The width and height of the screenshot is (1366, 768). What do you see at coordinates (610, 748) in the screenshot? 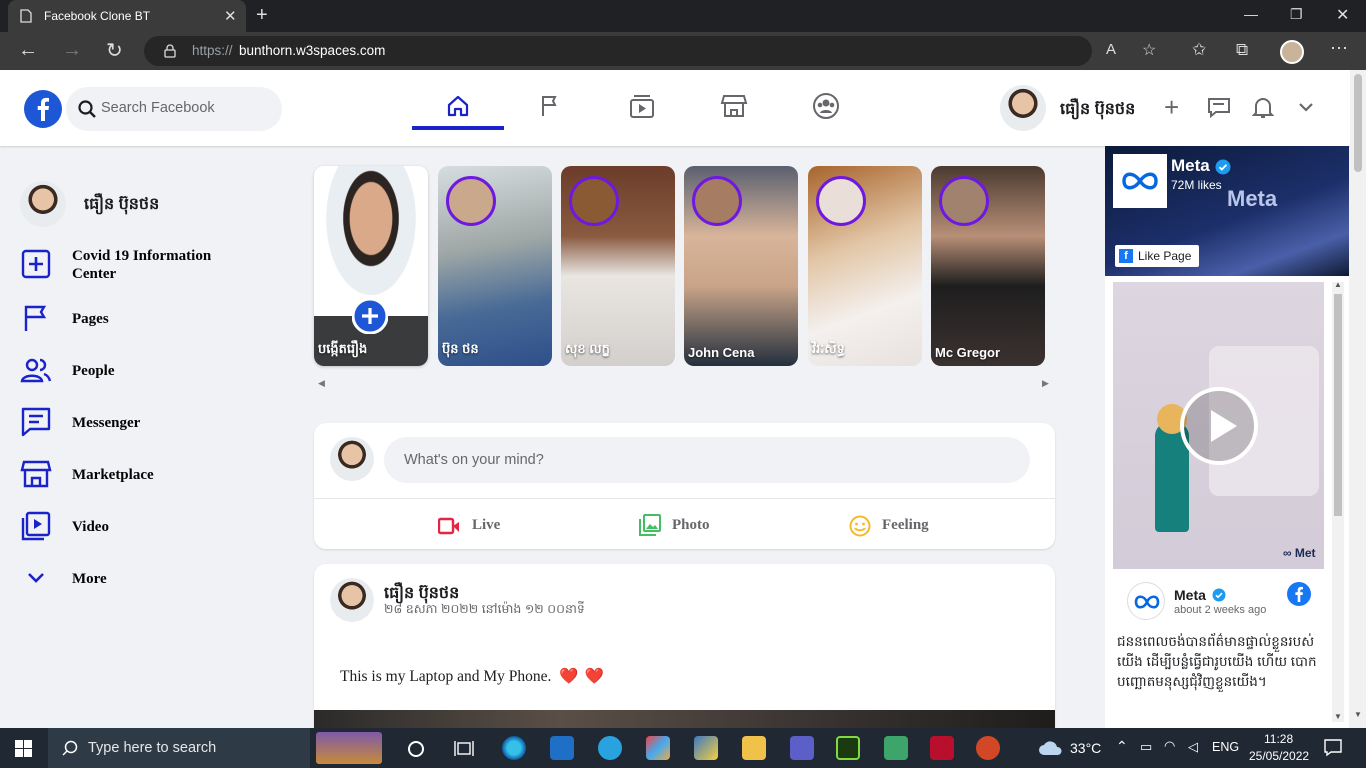
I see `telegram-taskbar-icon` at bounding box center [610, 748].